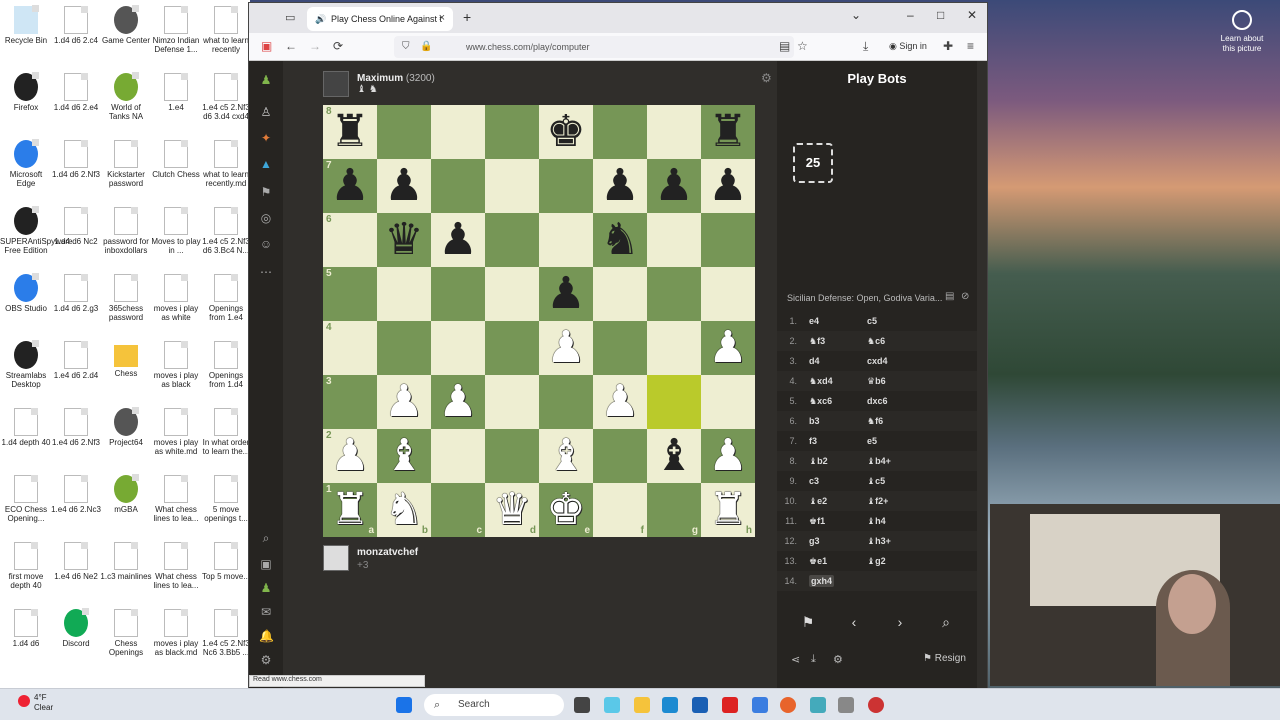 The height and width of the screenshot is (720, 1280). I want to click on square-b2: ♝, so click(404, 456).